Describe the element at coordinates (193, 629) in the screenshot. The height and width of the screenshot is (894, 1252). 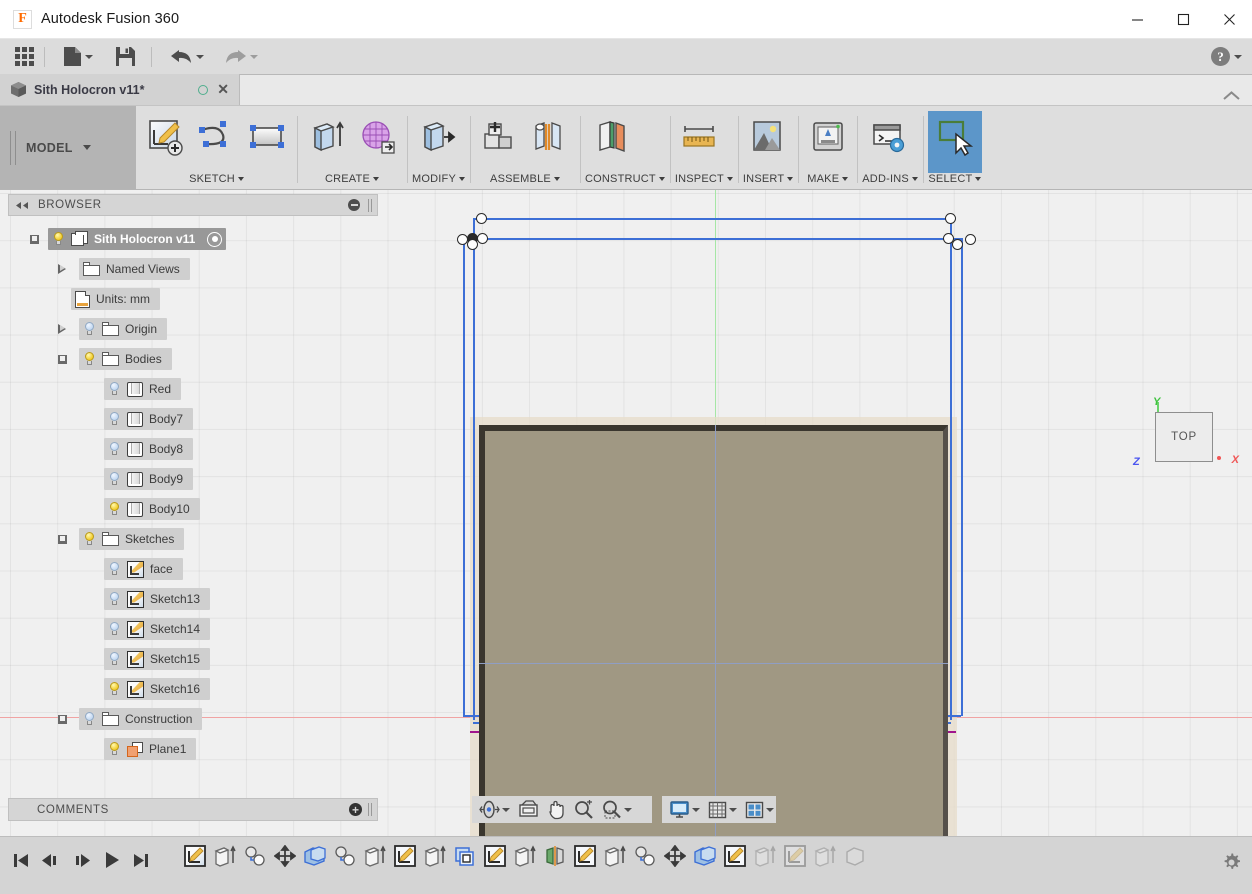
I see `tree-item-sketch14: Sketch14` at that location.